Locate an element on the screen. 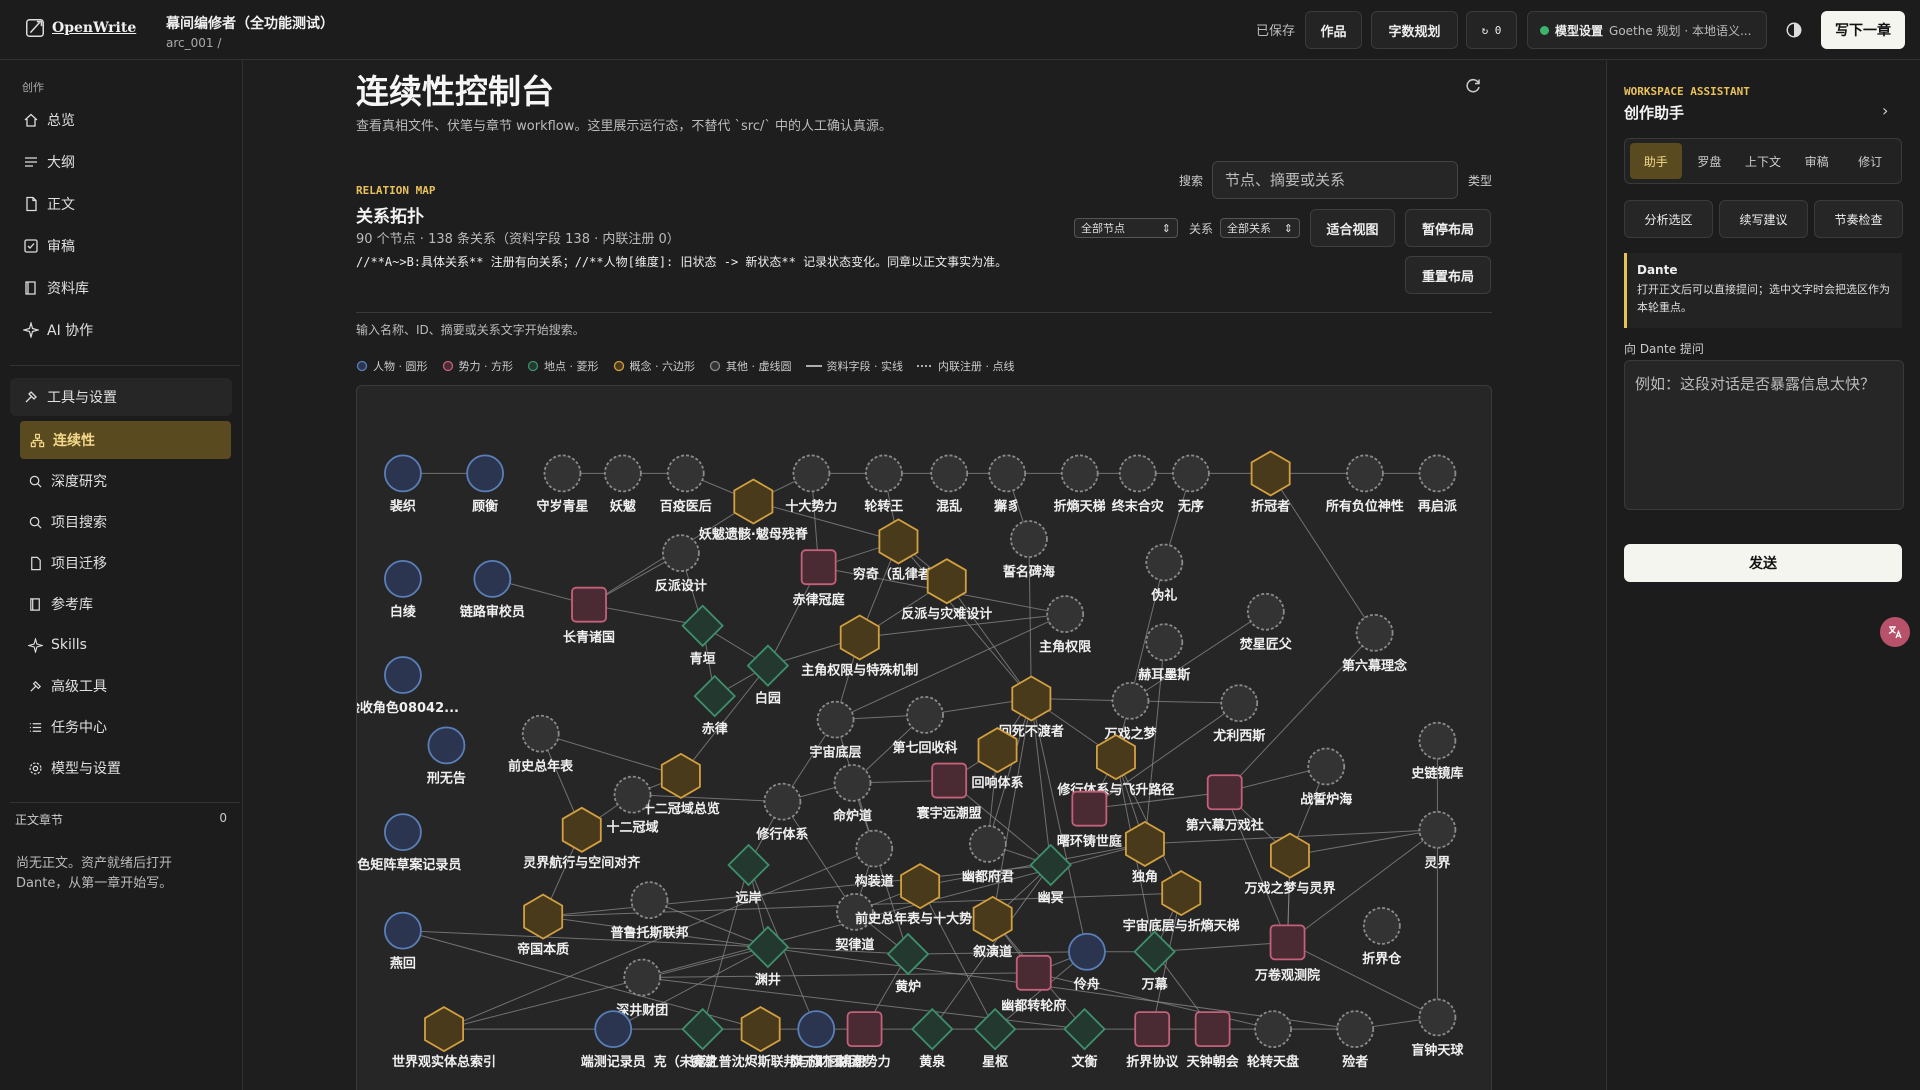 This screenshot has height=1090, width=1920. graph-node-other: 构装道 is located at coordinates (874, 859).